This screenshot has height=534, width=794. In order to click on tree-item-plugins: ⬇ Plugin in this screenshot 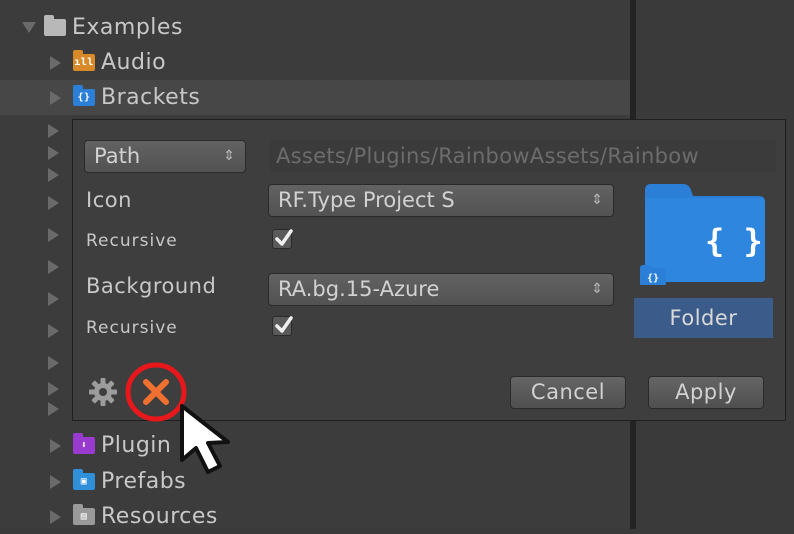, I will do `click(315, 445)`.